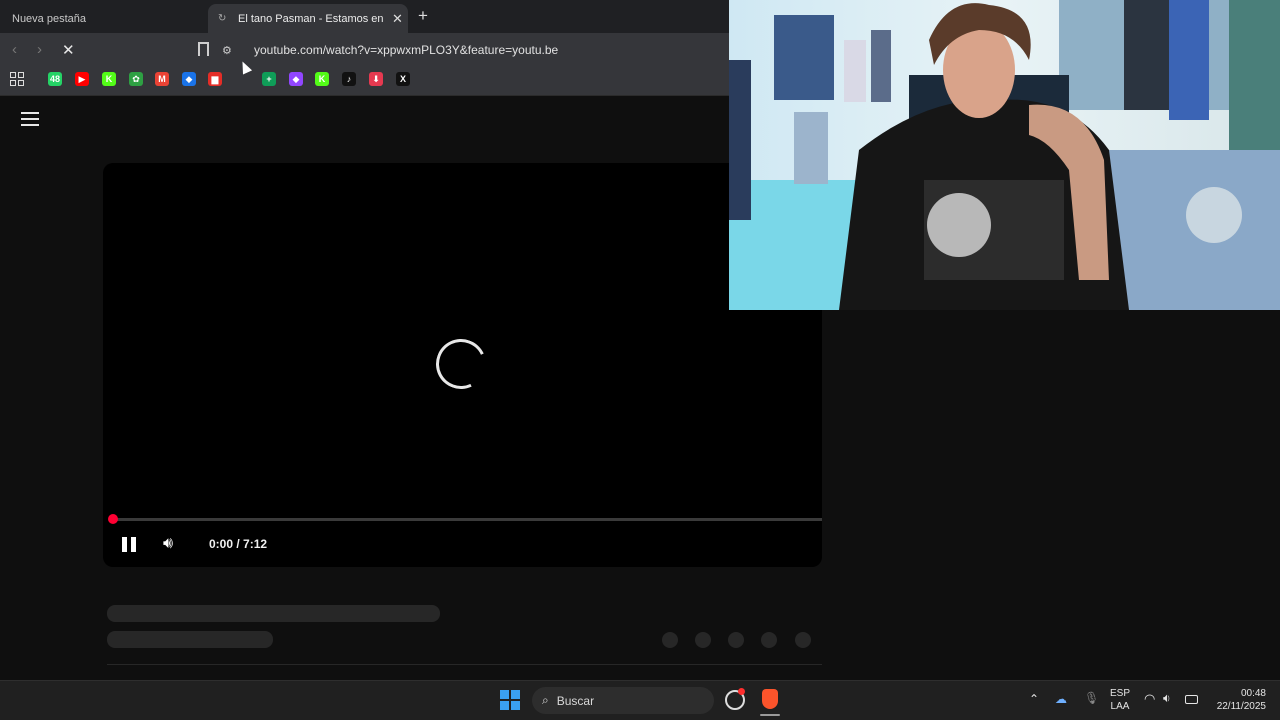  Describe the element at coordinates (464, 664) in the screenshot. I see `divider` at that location.